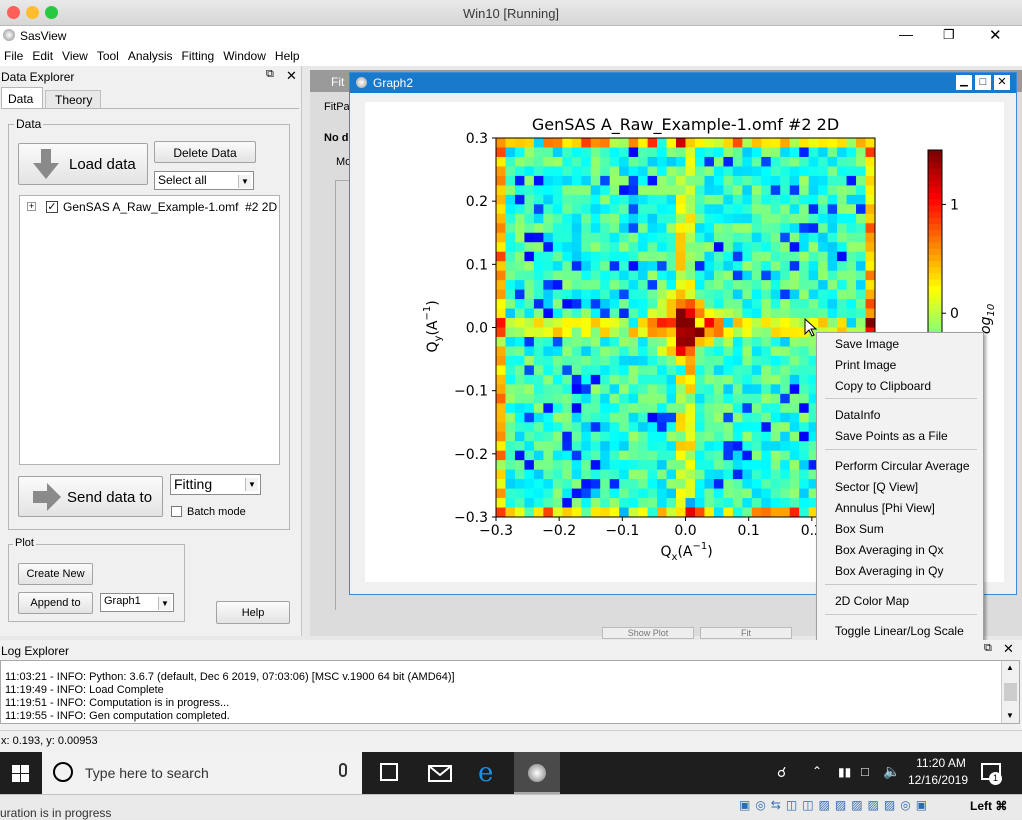 This screenshot has width=1022, height=820. Describe the element at coordinates (108, 54) in the screenshot. I see `menu-tool: Tool` at that location.